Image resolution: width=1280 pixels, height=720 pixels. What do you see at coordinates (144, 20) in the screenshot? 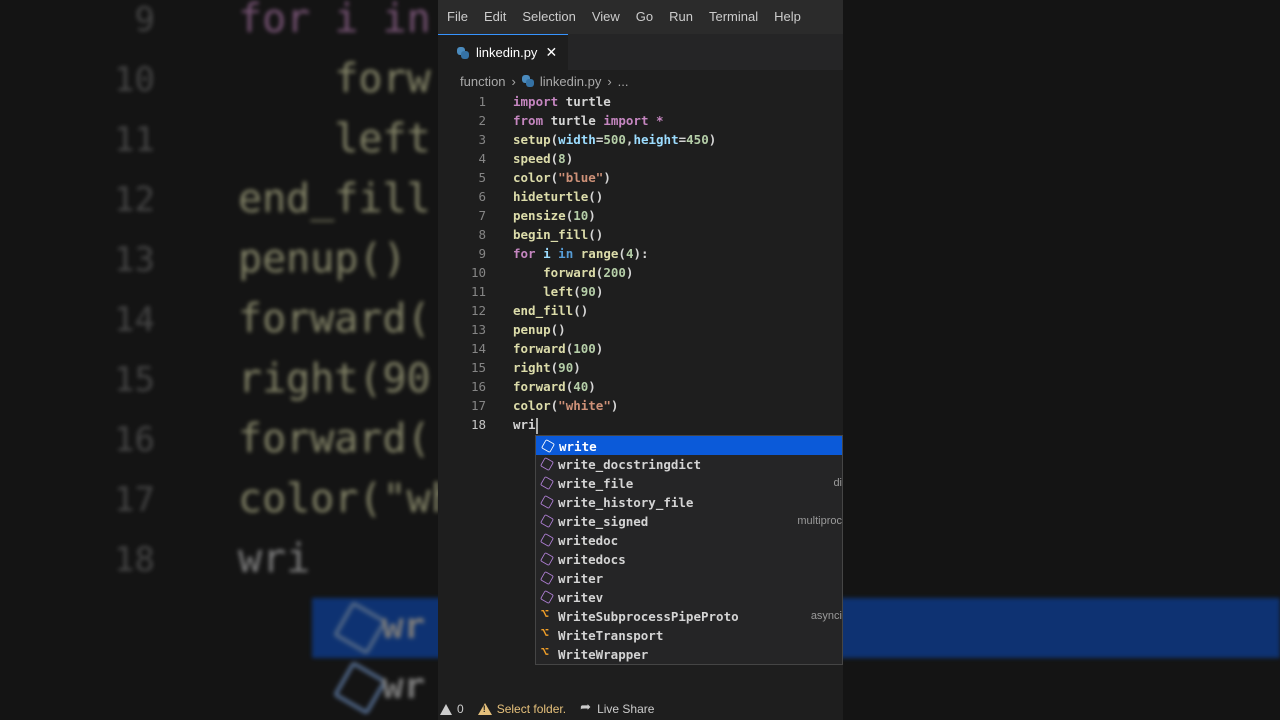
I see `background-line-number: 9` at bounding box center [144, 20].